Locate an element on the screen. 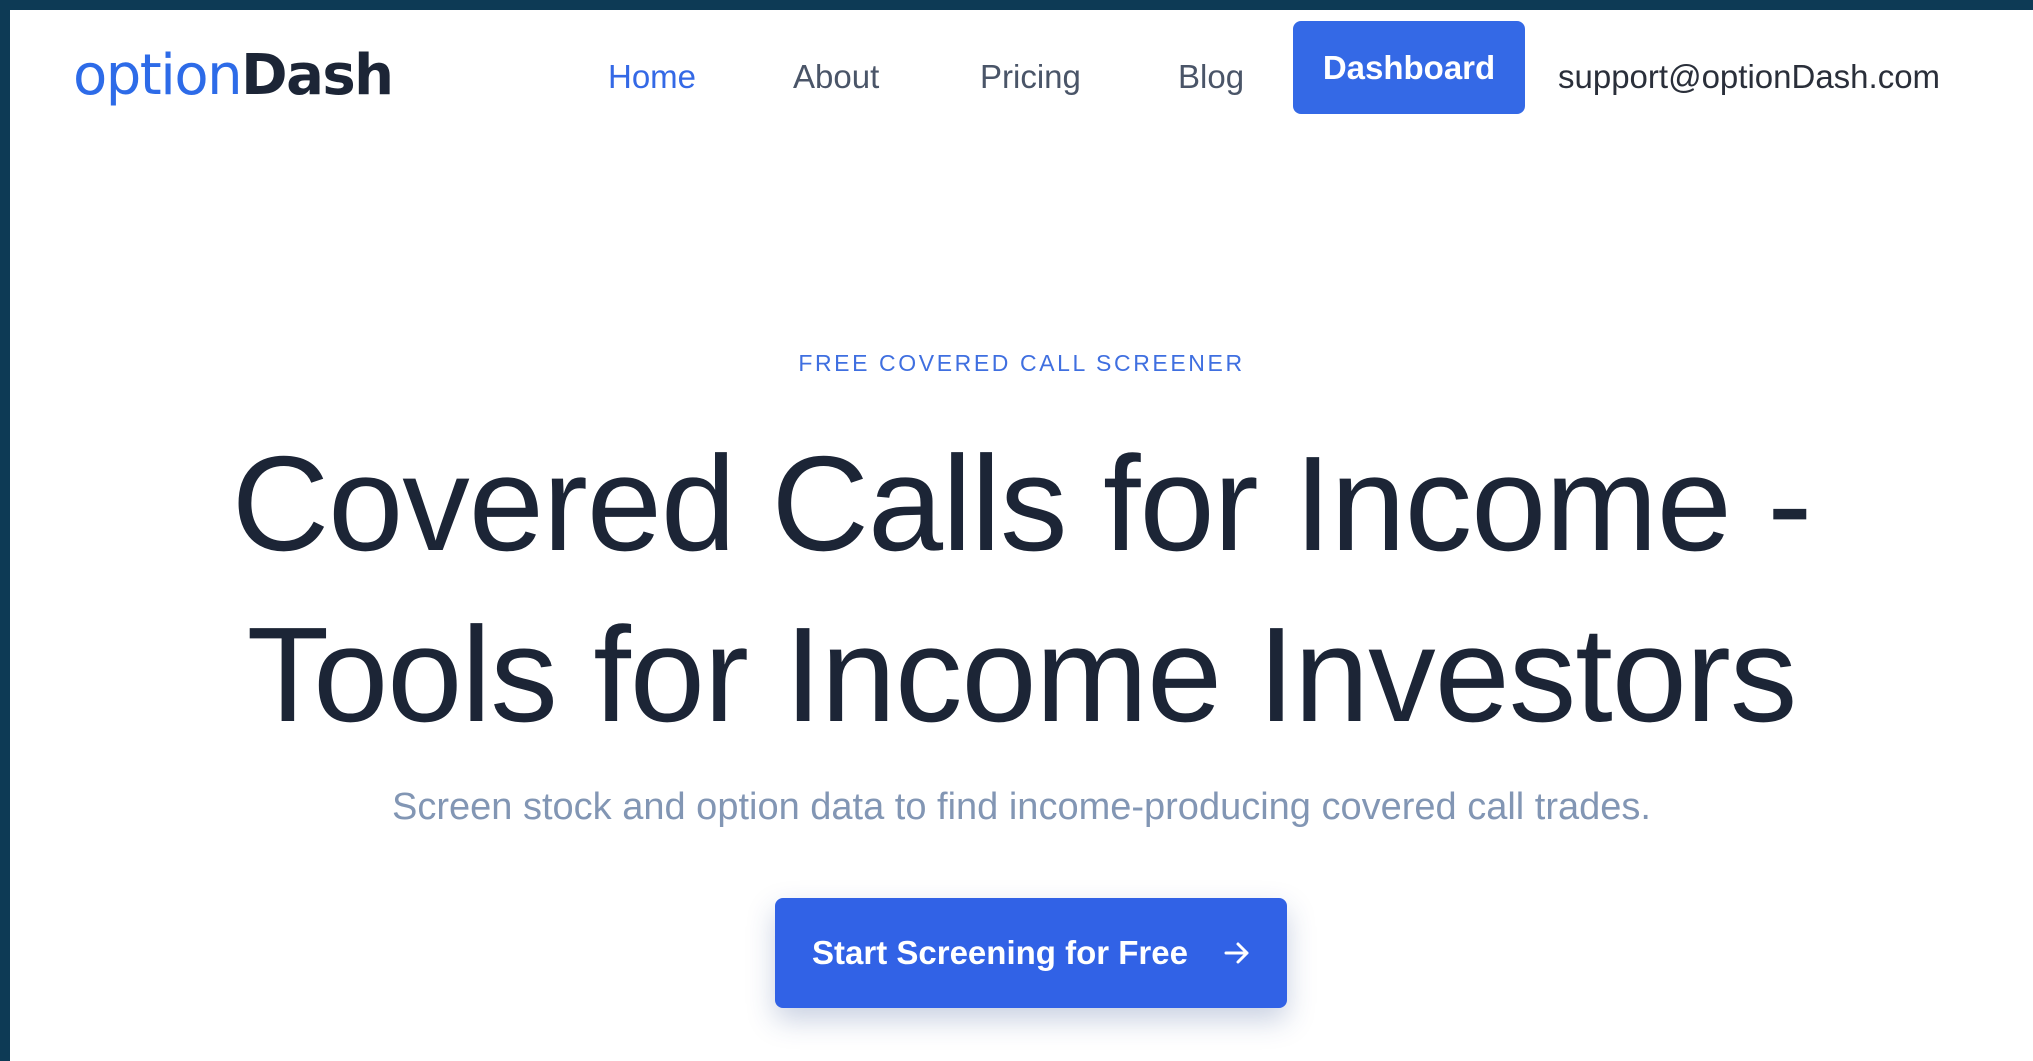  nav-about-link: About is located at coordinates (836, 76).